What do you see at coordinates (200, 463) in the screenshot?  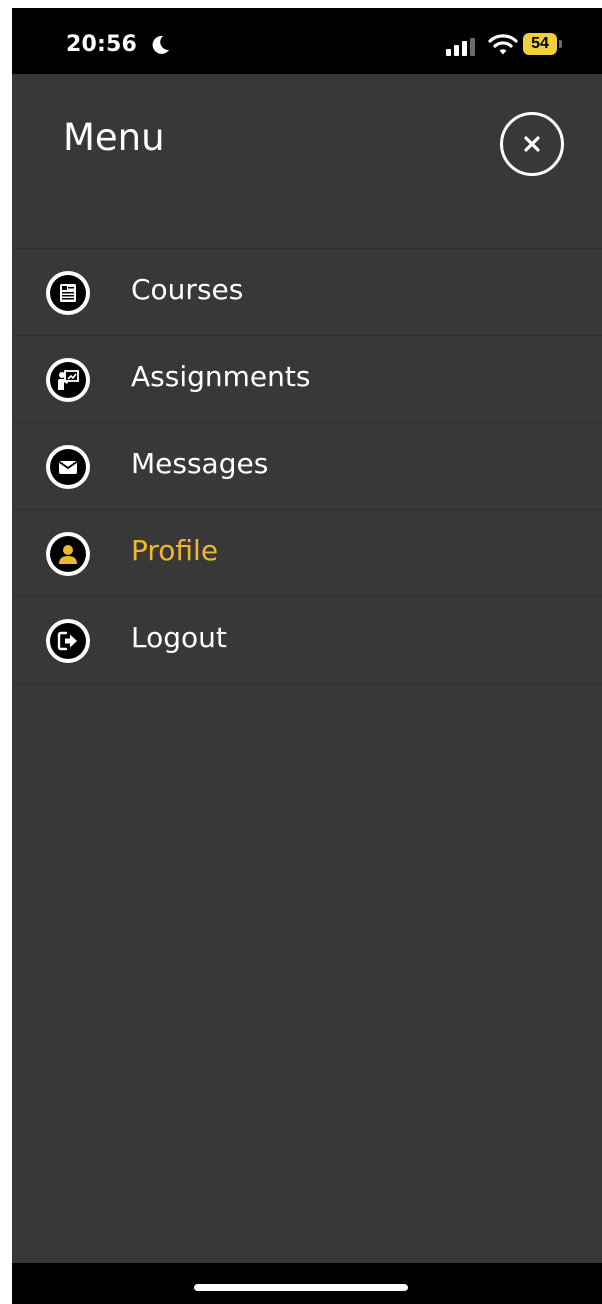 I see `menu-item-label: Messages` at bounding box center [200, 463].